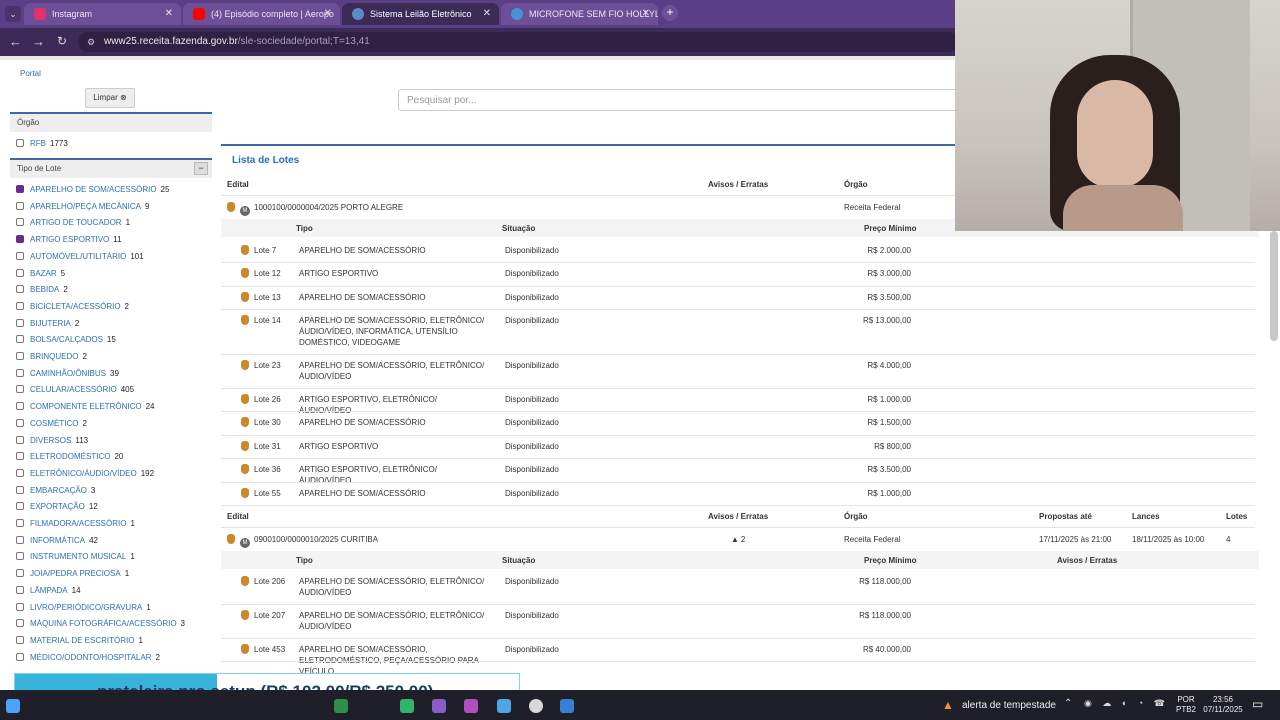  Describe the element at coordinates (82, 207) in the screenshot. I see `filter-option: APARELHO/PEÇA MECÂNICA 9` at that location.